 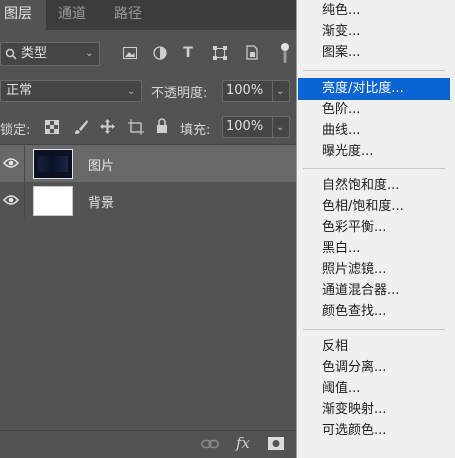 What do you see at coordinates (285, 53) in the screenshot?
I see `filter-toggle-icon` at bounding box center [285, 53].